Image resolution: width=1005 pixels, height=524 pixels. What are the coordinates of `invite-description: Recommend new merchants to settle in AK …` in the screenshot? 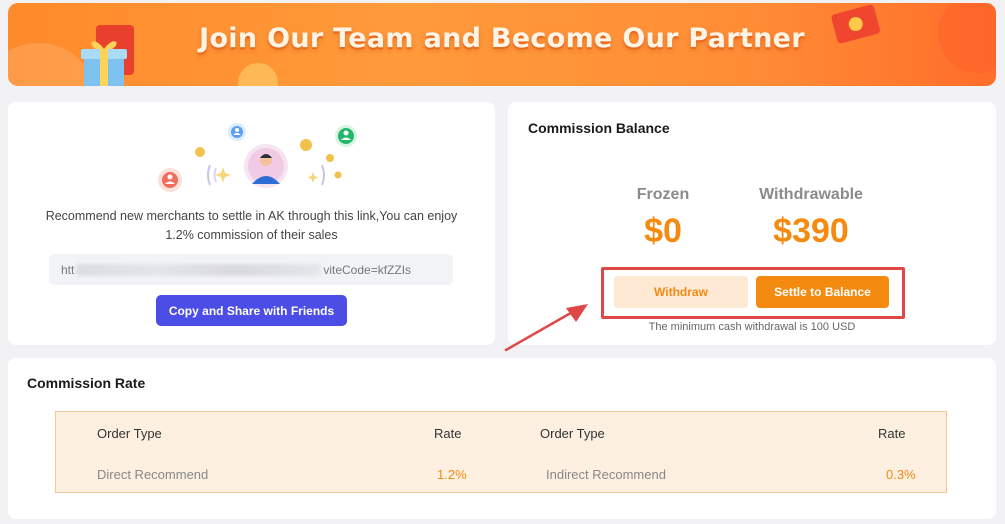 It's located at (251, 225).